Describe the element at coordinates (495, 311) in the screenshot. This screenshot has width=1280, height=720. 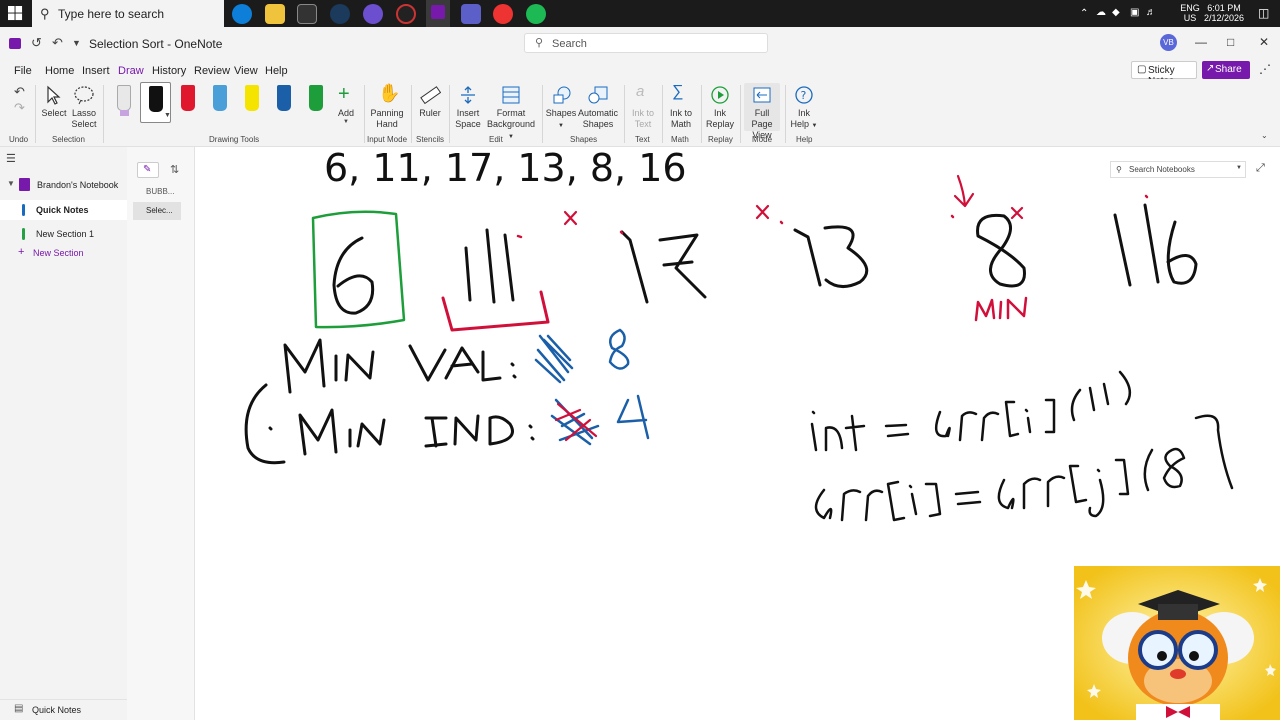
I see `ink-red-bracket` at that location.